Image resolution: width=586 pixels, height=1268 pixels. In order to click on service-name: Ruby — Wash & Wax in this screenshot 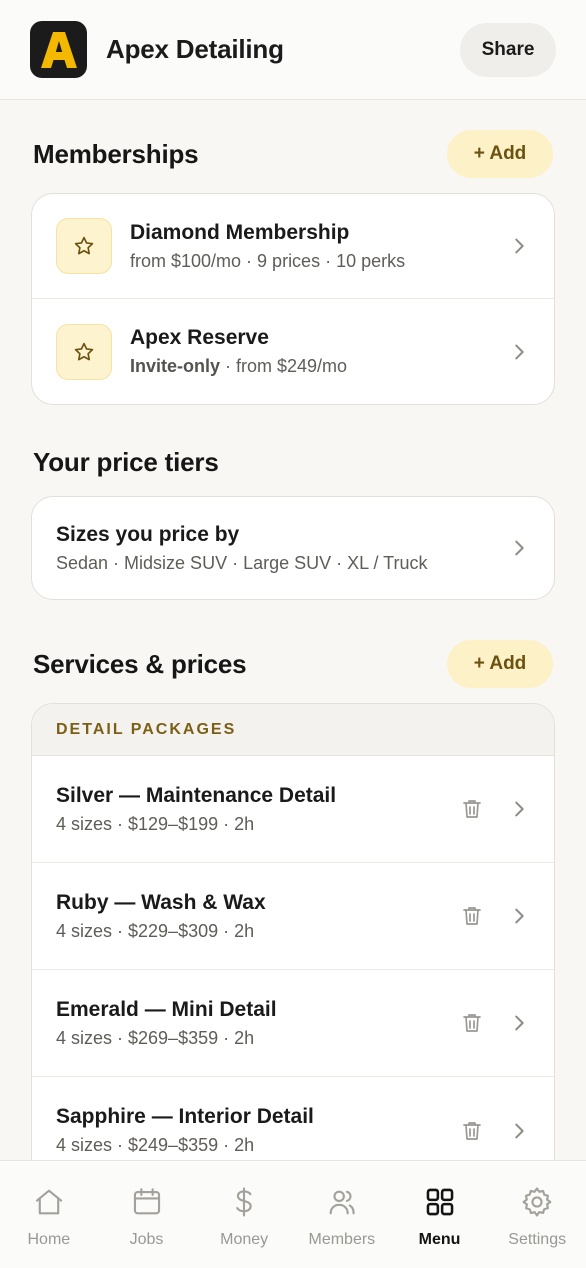, I will do `click(161, 902)`.